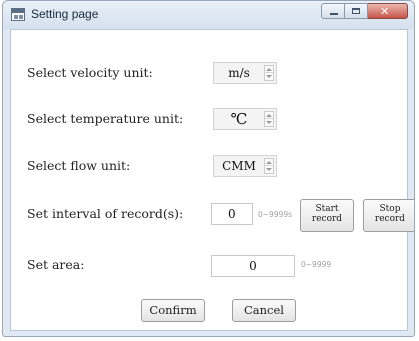 The image size is (419, 341). Describe the element at coordinates (239, 119) in the screenshot. I see `temperature-unit-value: ℃` at that location.